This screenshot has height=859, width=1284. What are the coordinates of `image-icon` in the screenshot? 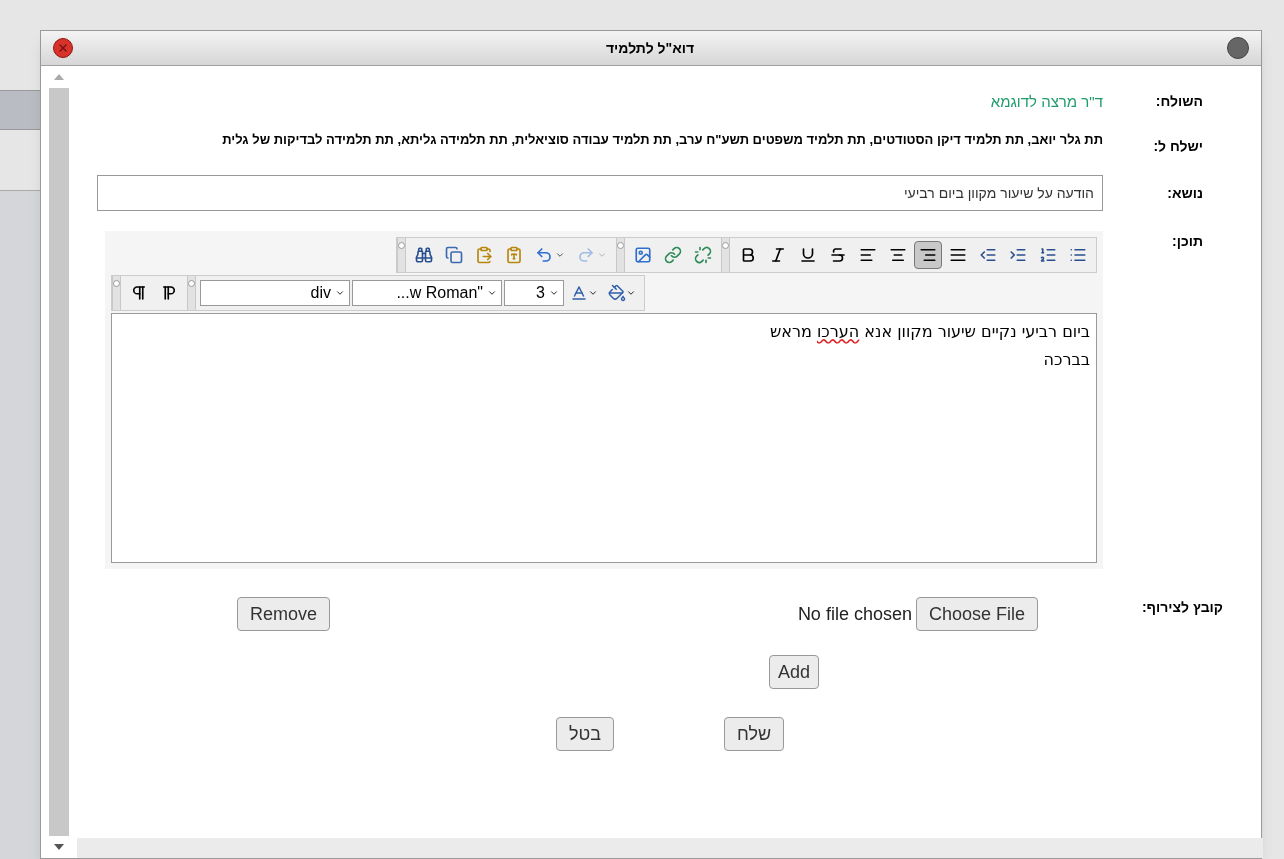 It's located at (643, 255).